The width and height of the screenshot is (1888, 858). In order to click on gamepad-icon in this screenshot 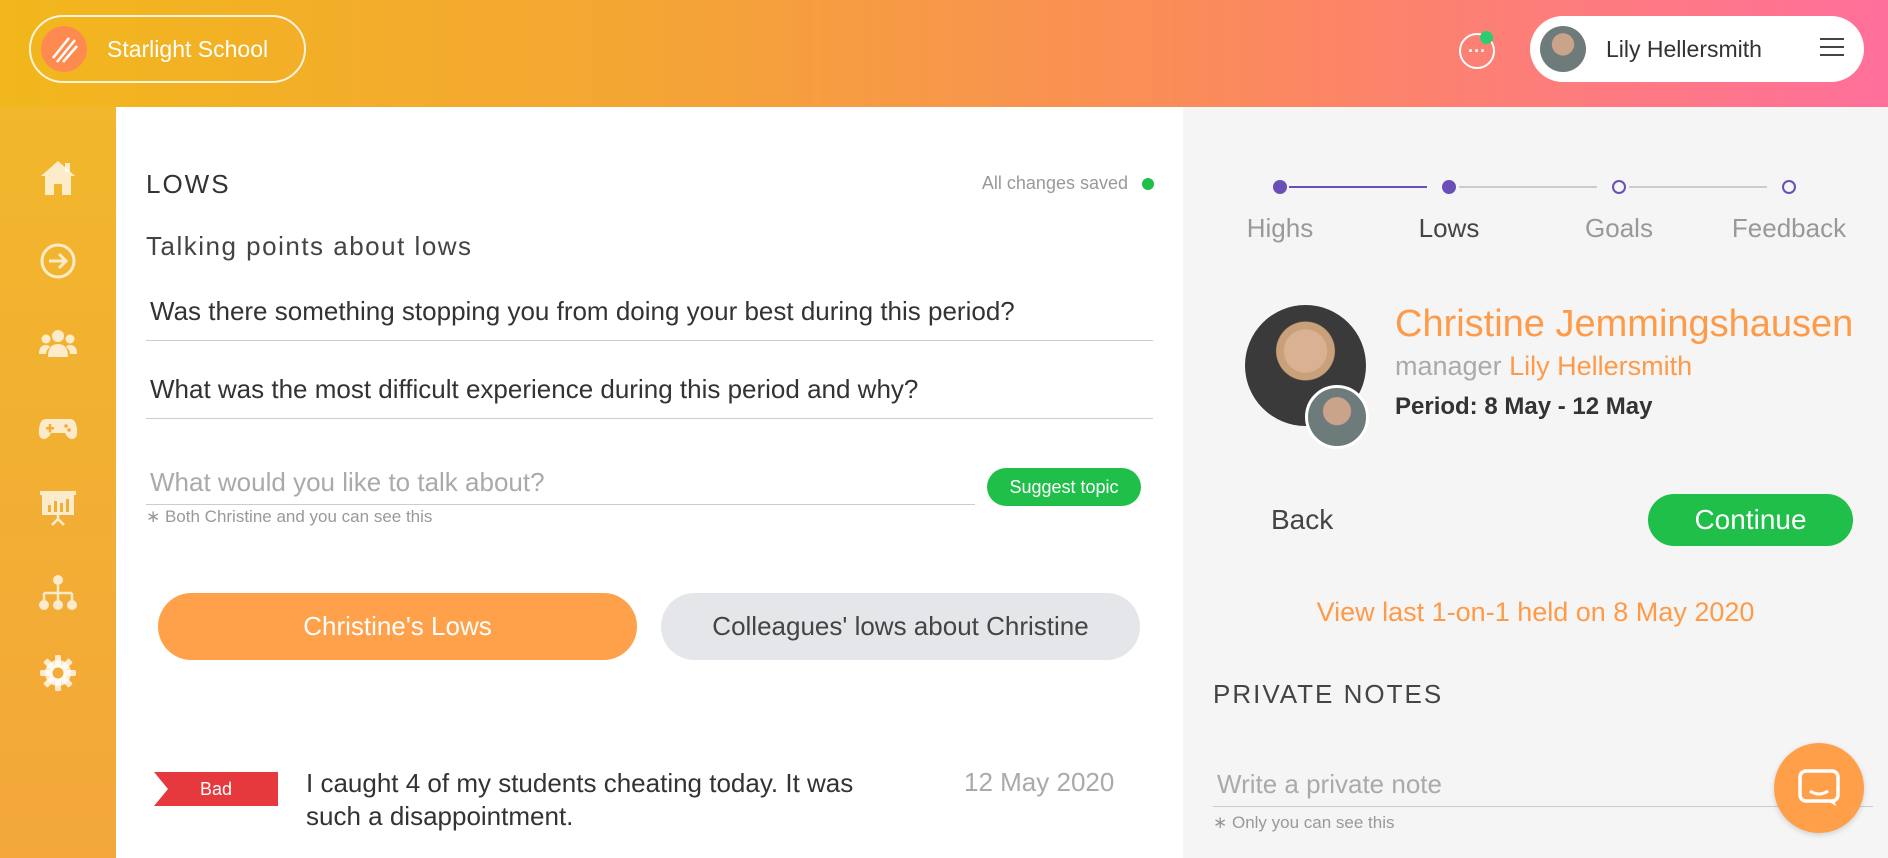, I will do `click(58, 427)`.